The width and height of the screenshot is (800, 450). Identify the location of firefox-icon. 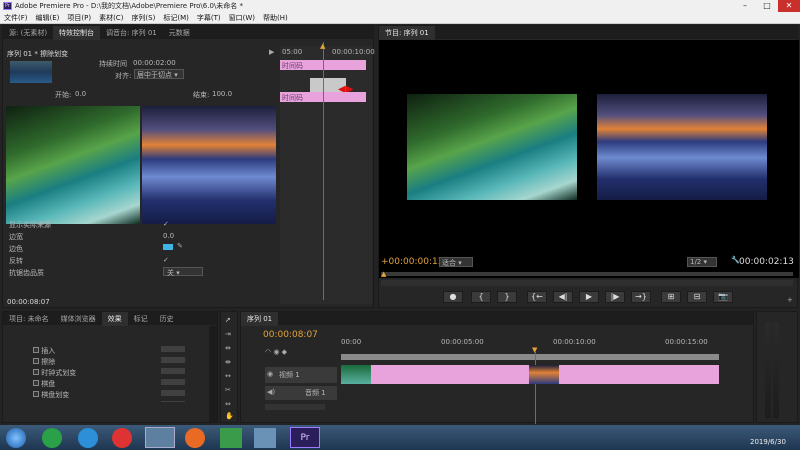
(195, 438).